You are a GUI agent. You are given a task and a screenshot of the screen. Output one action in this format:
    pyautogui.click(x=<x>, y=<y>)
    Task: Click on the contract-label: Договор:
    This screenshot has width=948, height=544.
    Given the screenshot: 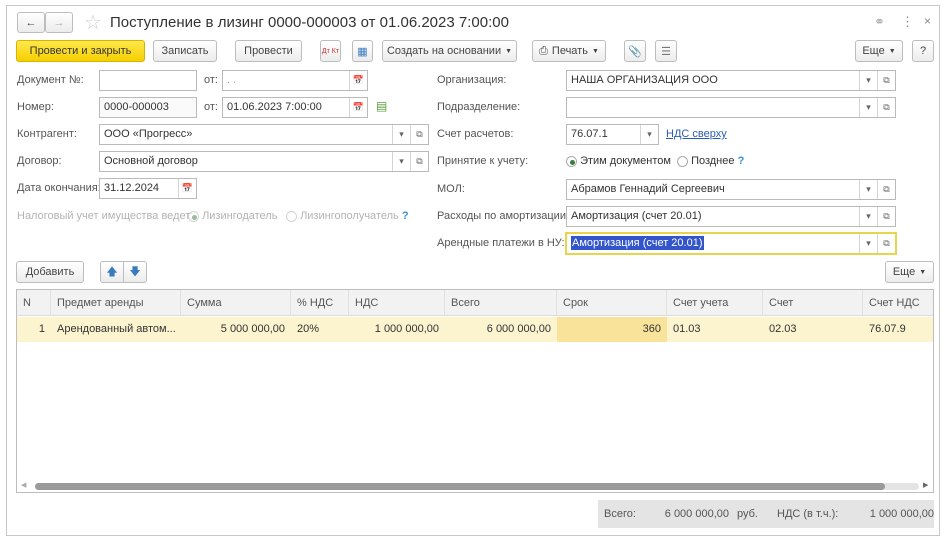 What is the action you would take?
    pyautogui.click(x=39, y=161)
    